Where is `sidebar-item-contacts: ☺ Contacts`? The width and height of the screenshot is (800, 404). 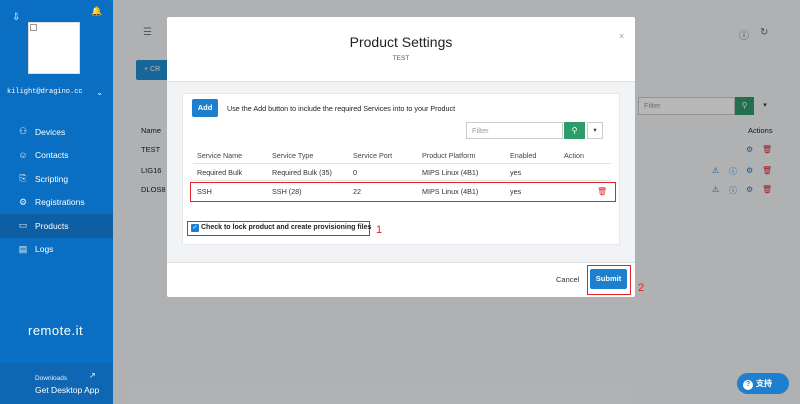
sidebar-item-contacts: ☺ Contacts is located at coordinates (56, 156).